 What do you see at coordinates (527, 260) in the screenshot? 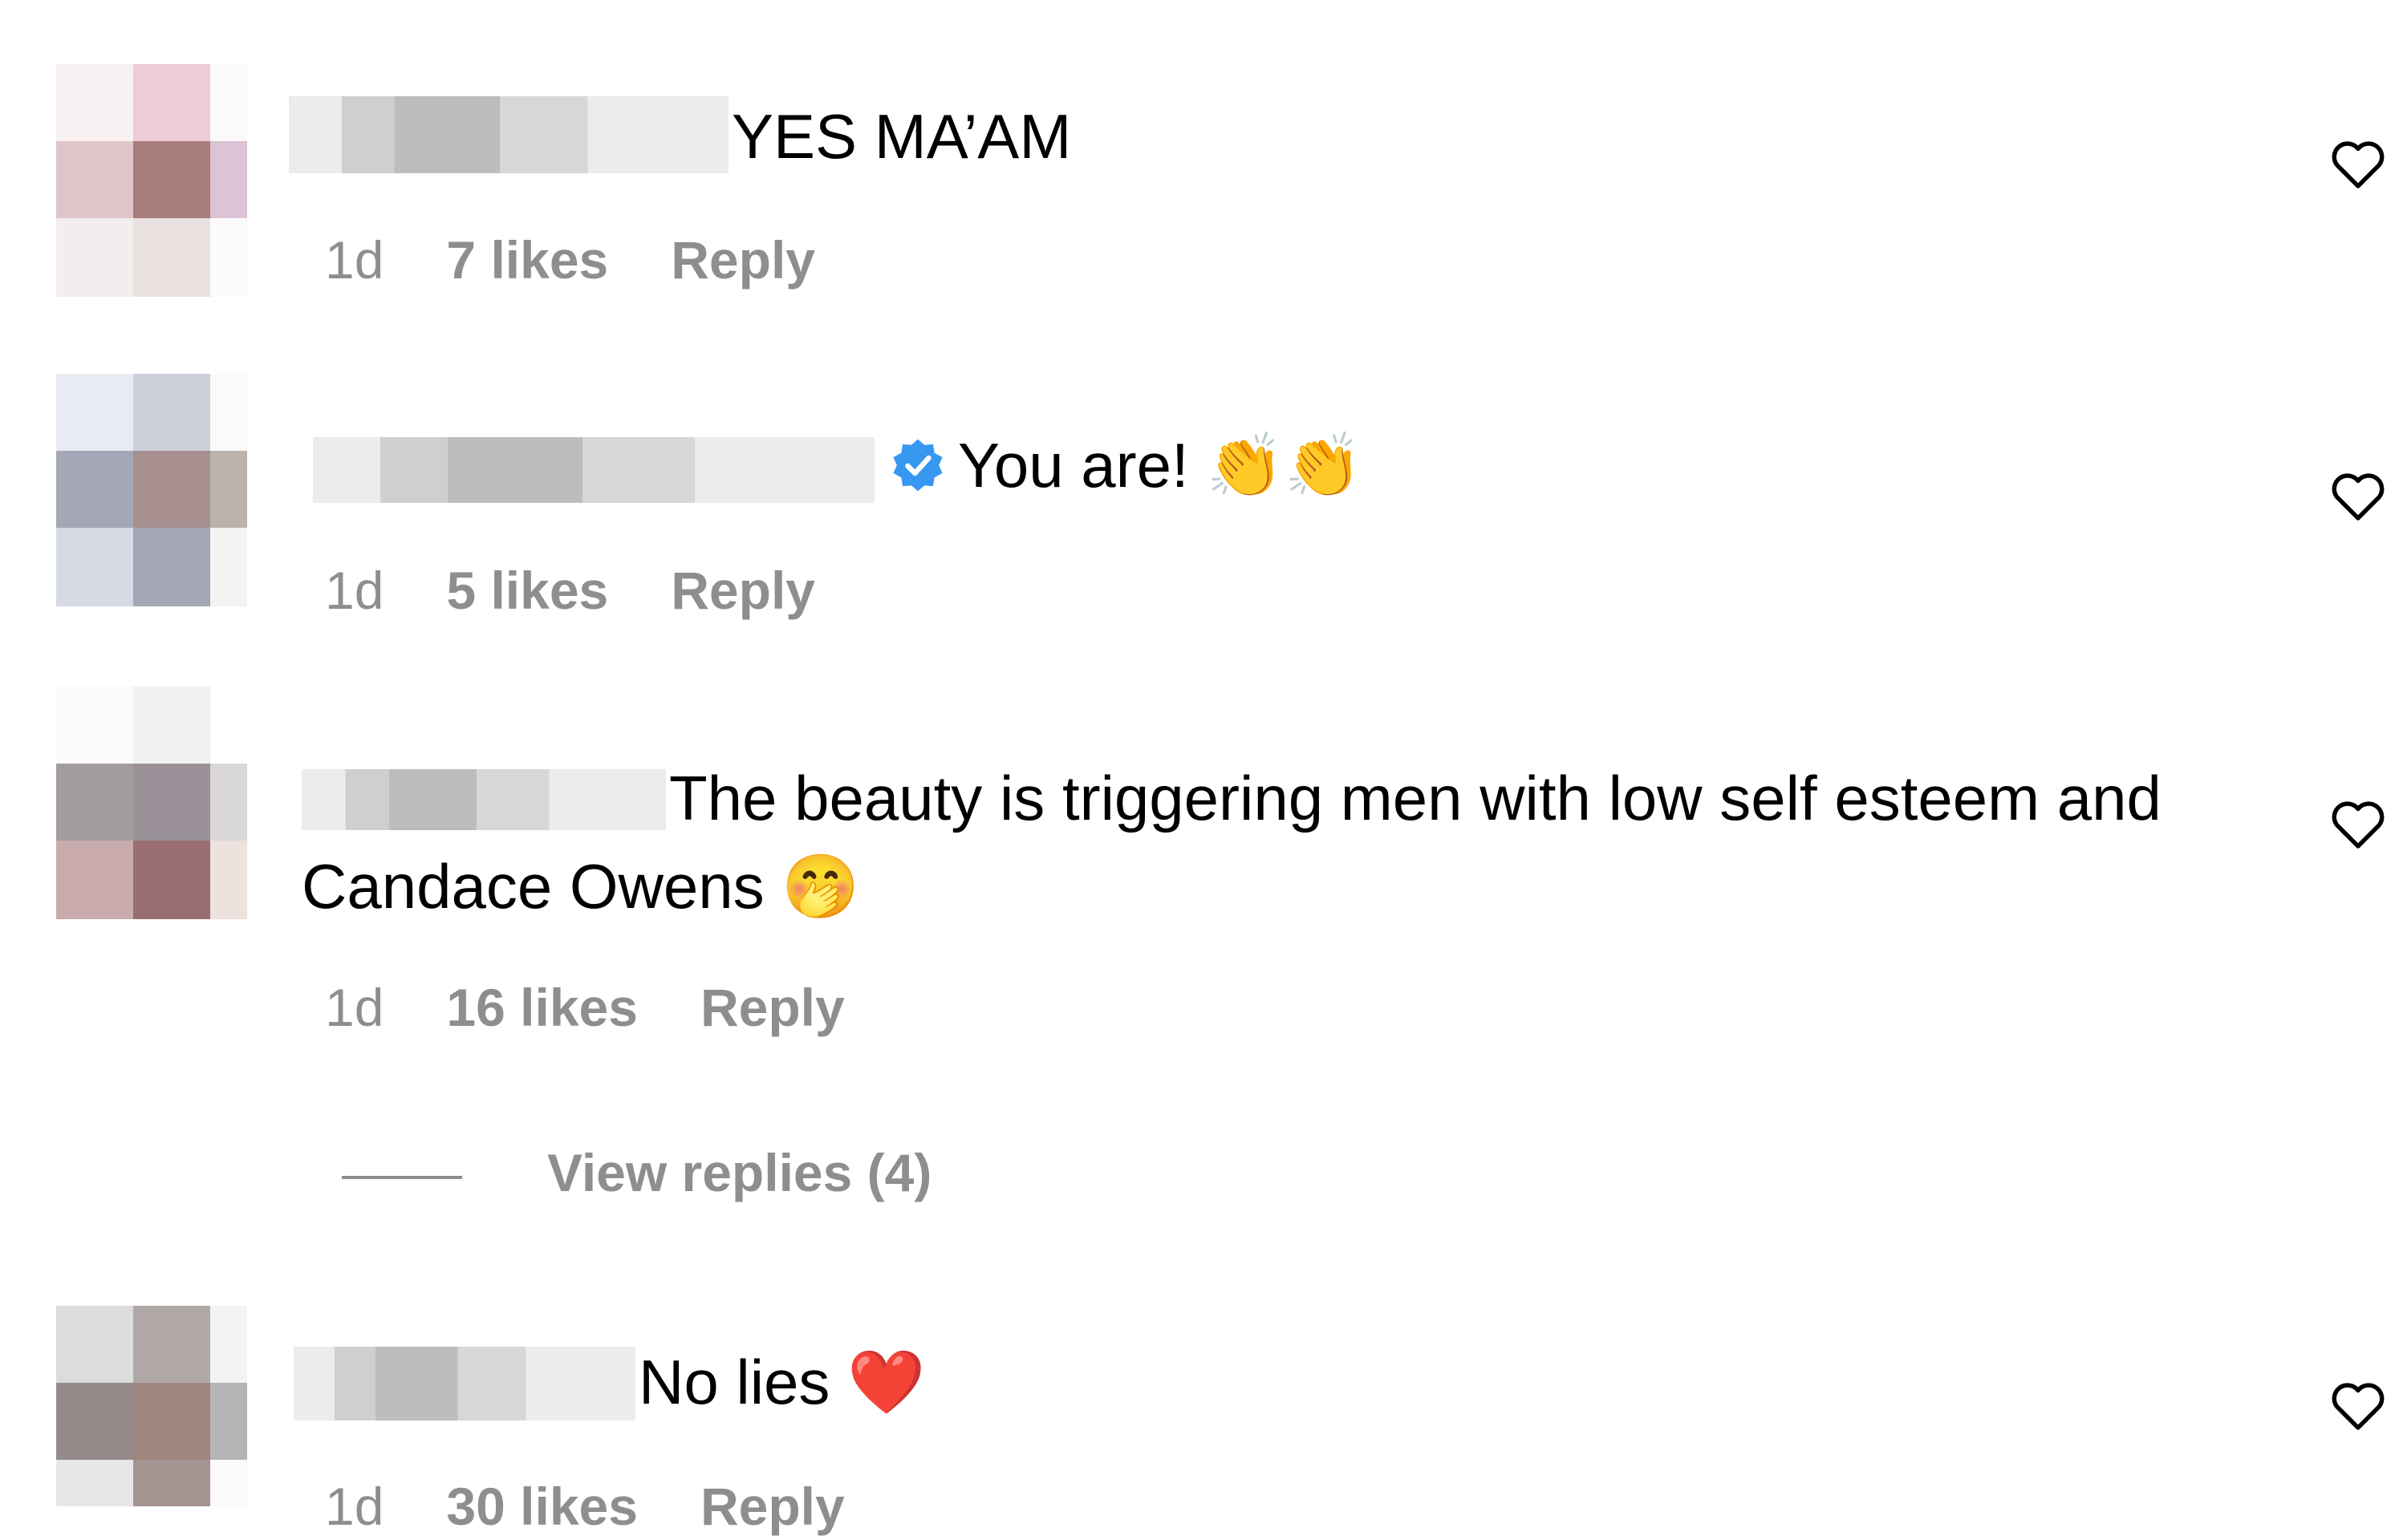
I see `likes-count: 7 likes` at bounding box center [527, 260].